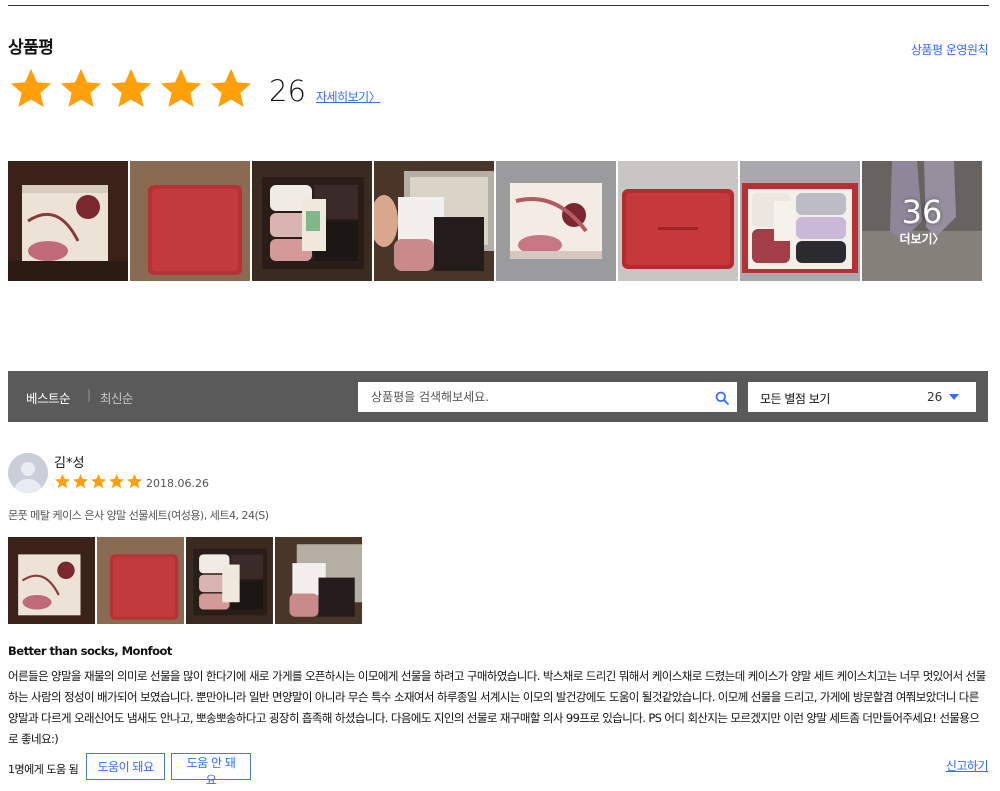 The image size is (1000, 791). What do you see at coordinates (950, 49) in the screenshot?
I see `review-policy-link: 상품평 운영원칙` at bounding box center [950, 49].